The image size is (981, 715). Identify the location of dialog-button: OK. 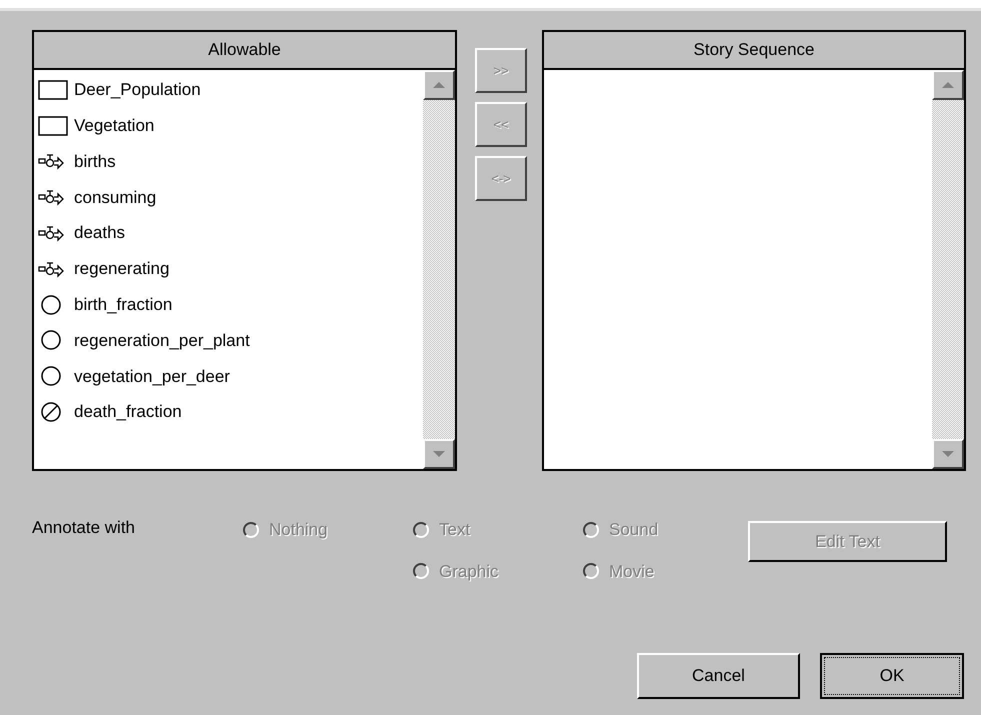
(892, 676).